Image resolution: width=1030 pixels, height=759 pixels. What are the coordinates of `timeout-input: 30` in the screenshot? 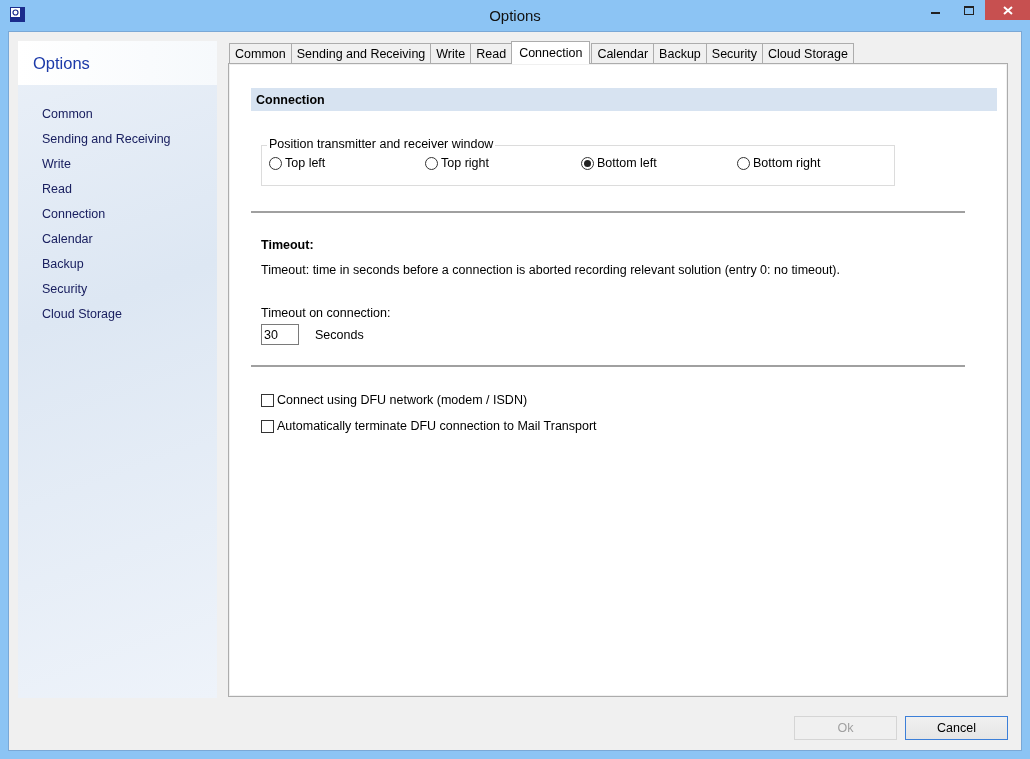 It's located at (280, 334).